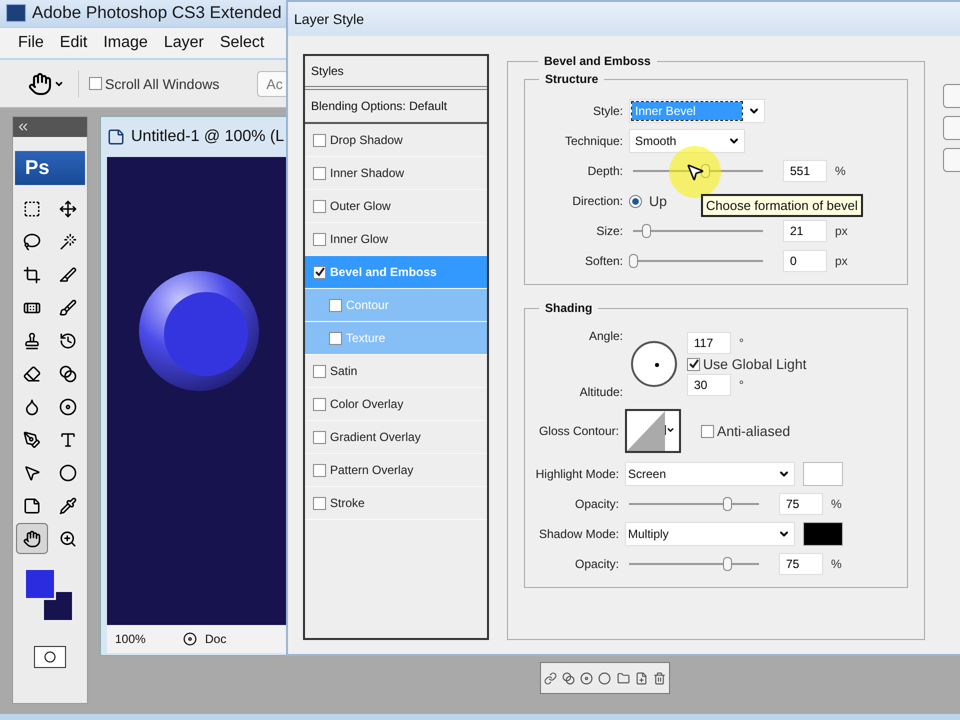 The image size is (960, 720). Describe the element at coordinates (50, 168) in the screenshot. I see `app-logo: Ps` at that location.